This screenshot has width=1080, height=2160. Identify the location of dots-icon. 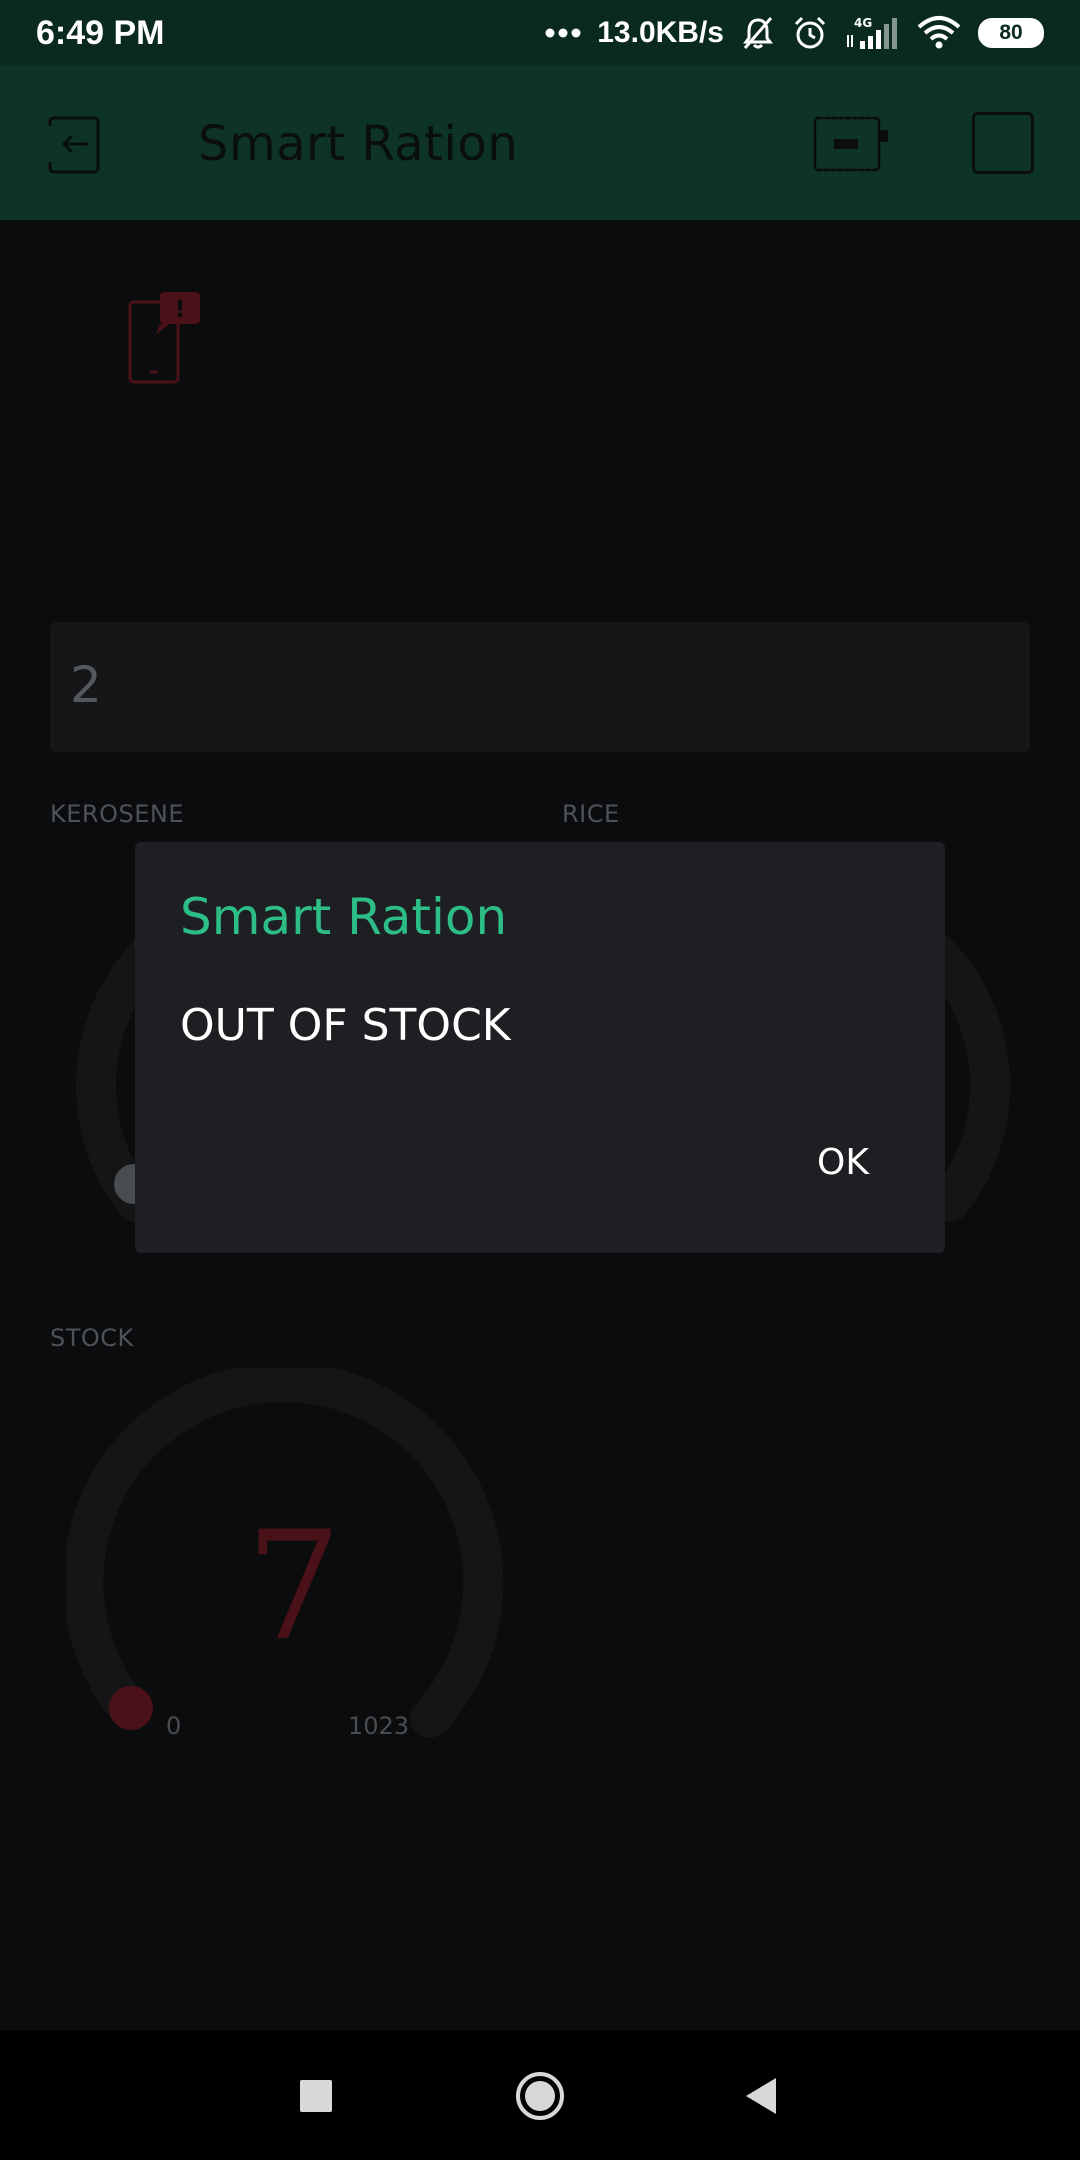
(563, 33).